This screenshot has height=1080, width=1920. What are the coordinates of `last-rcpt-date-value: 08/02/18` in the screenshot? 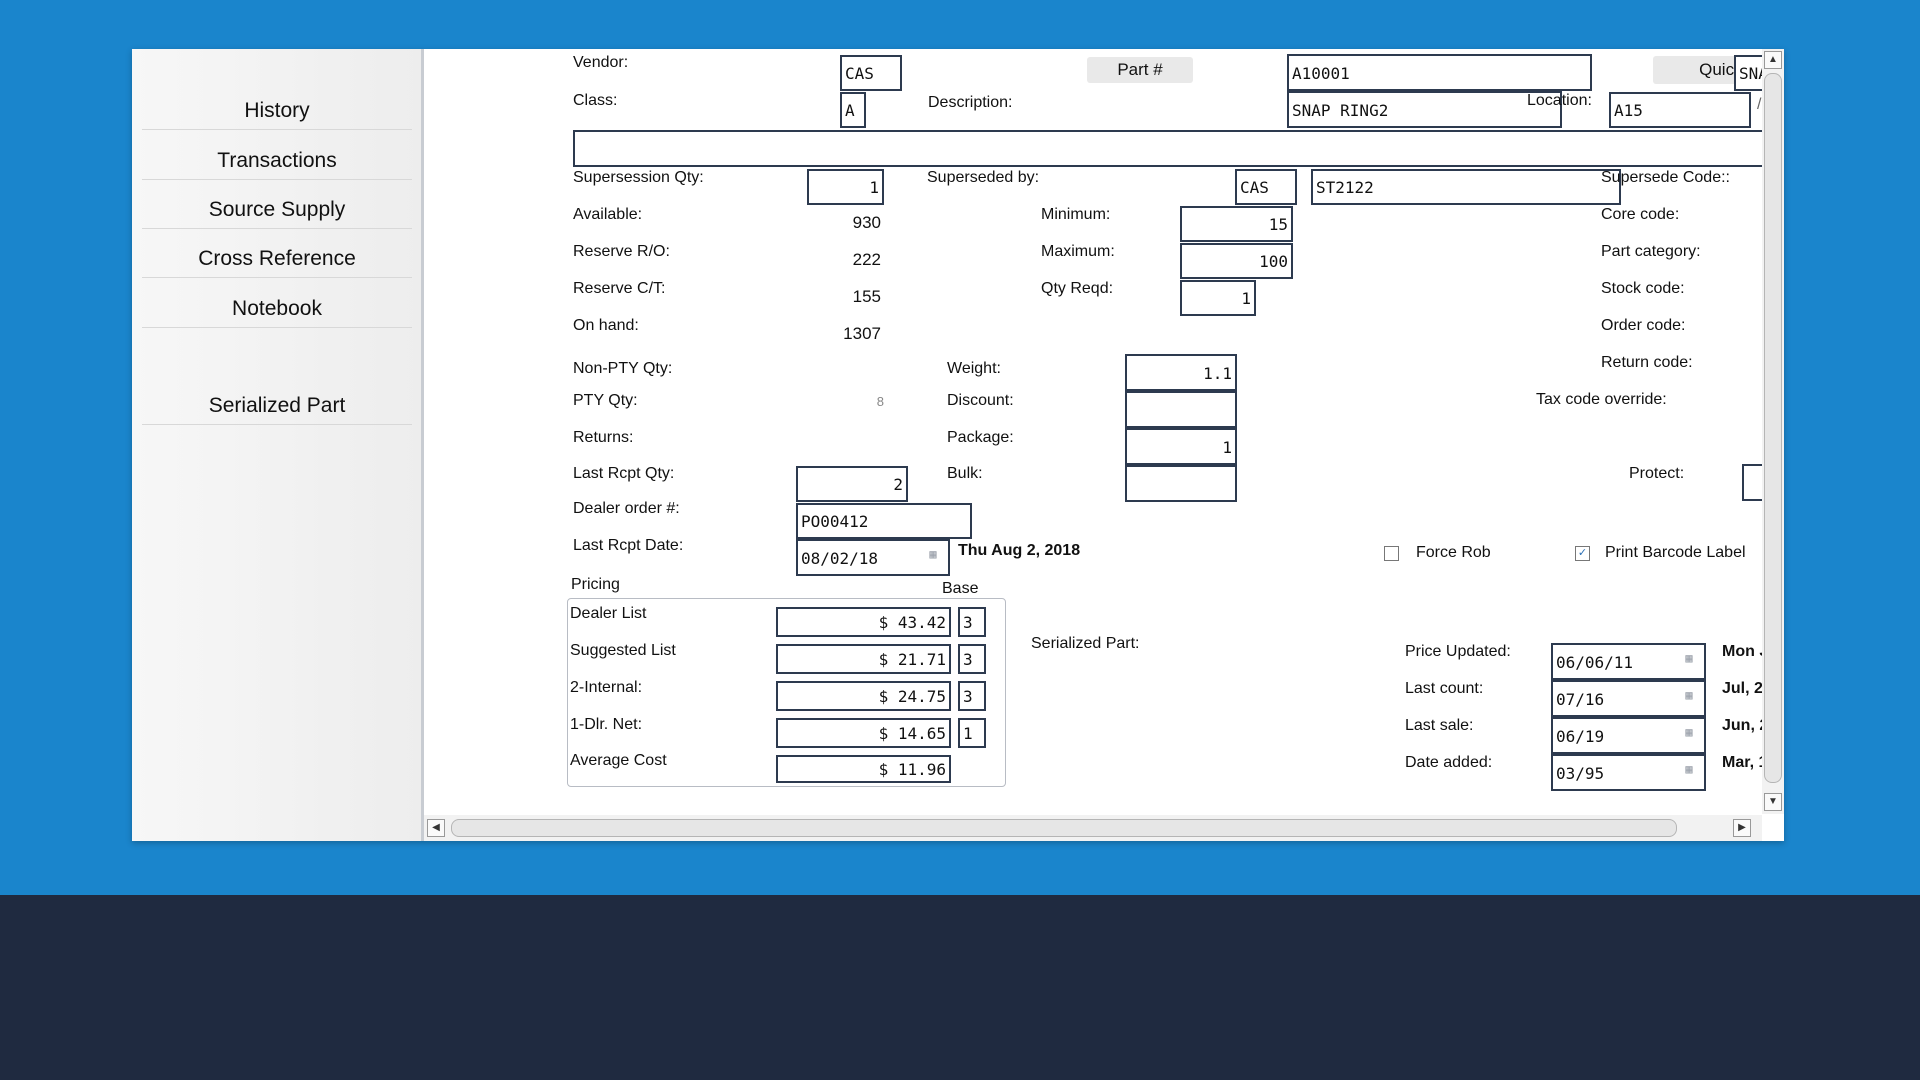 It's located at (840, 558).